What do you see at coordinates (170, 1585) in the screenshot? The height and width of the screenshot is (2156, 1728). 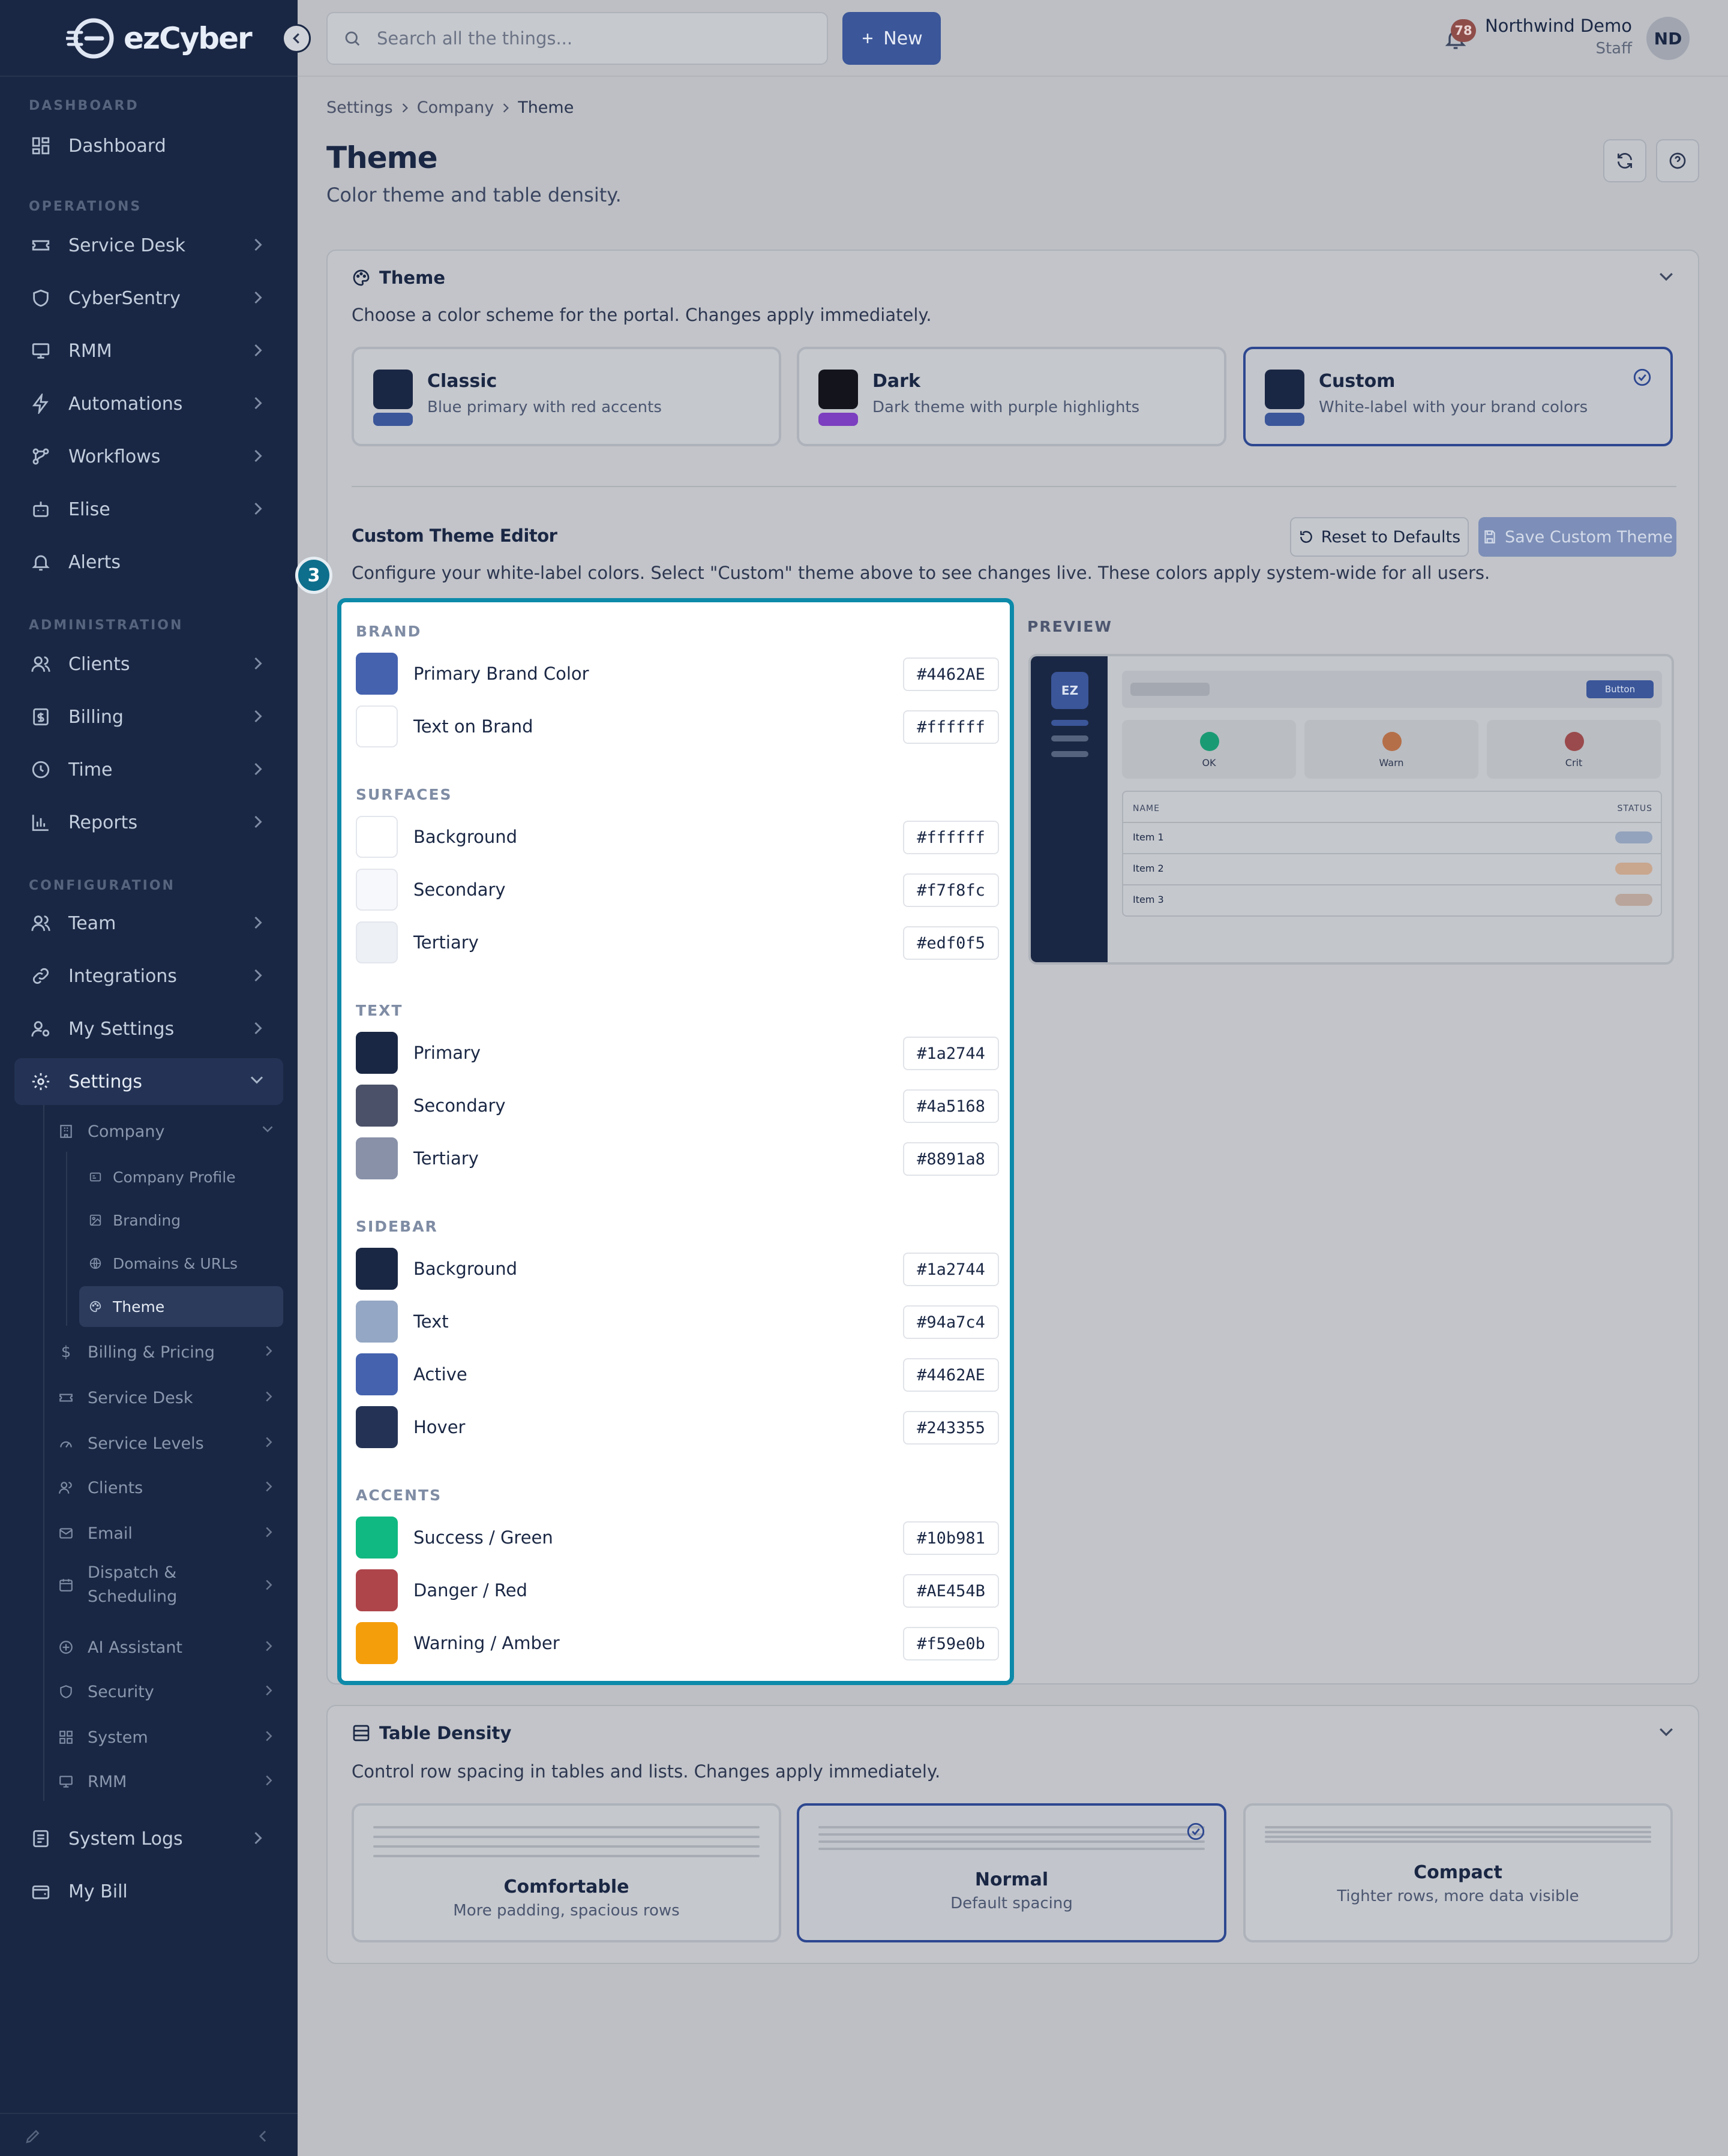 I see `settings-sub-dispatch: Dispatch & Scheduling` at bounding box center [170, 1585].